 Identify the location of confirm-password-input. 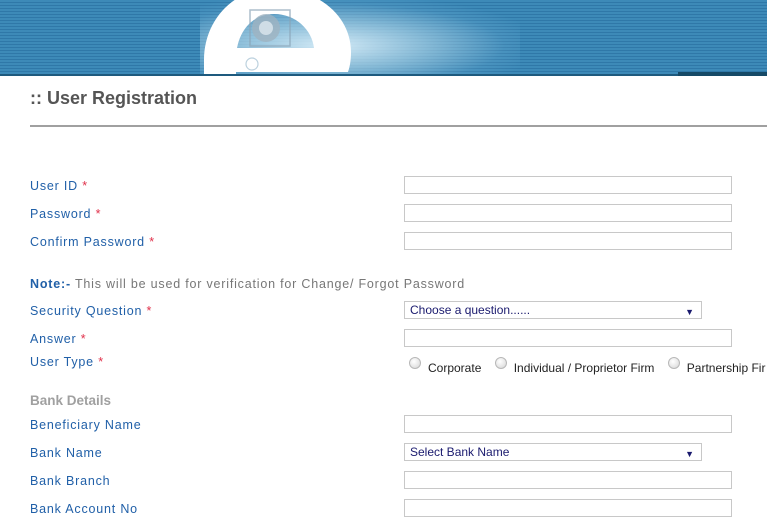
(568, 241).